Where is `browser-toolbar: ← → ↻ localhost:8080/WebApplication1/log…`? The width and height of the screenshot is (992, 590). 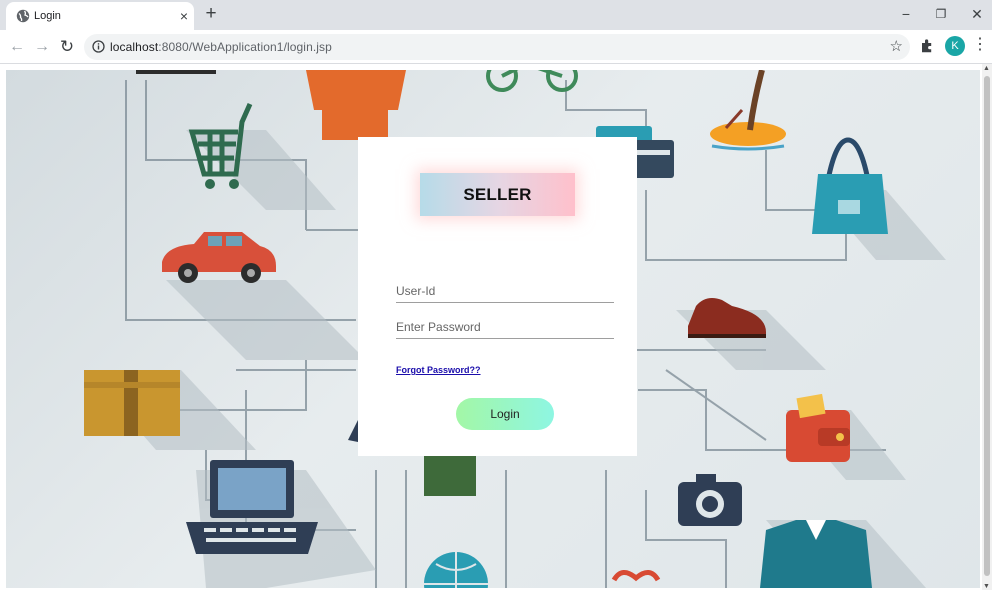
browser-toolbar: ← → ↻ localhost:8080/WebApplication1/log… is located at coordinates (496, 47).